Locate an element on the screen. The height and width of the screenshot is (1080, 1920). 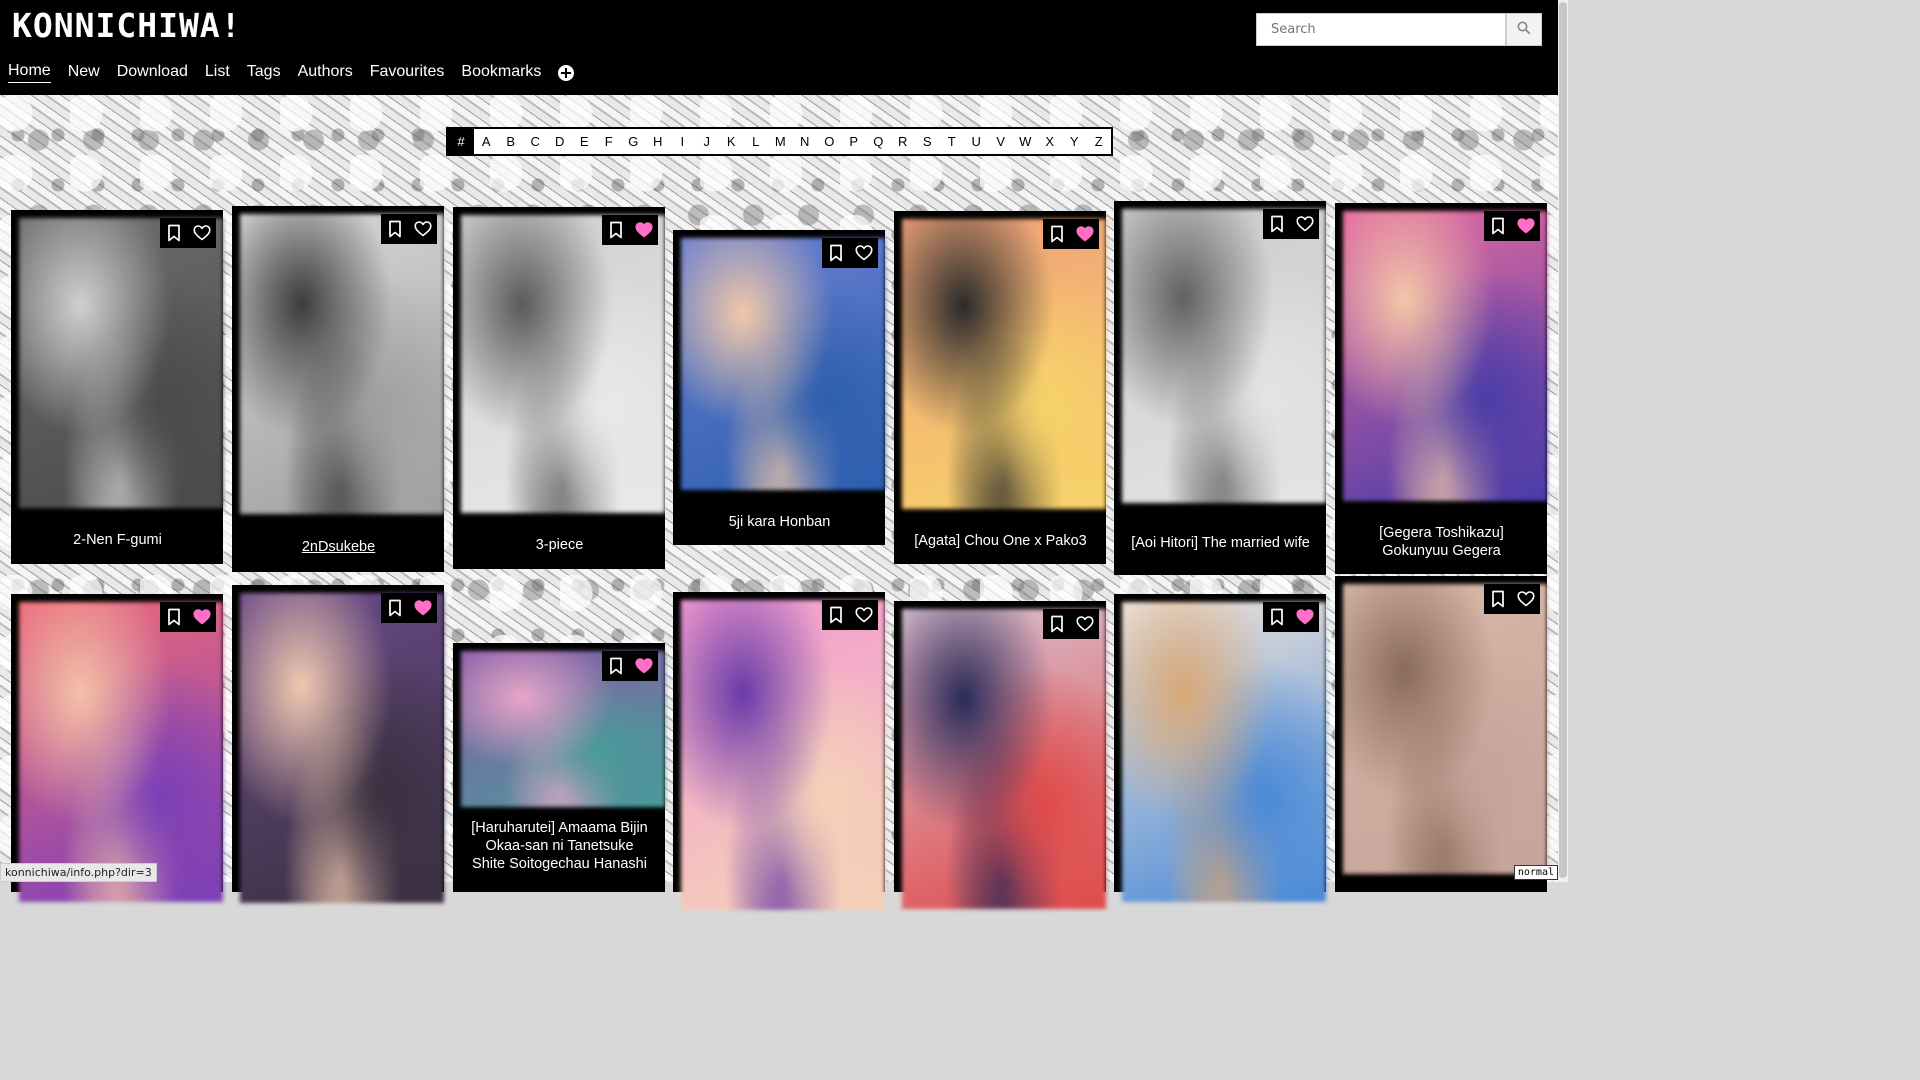
letter-filter-r: R is located at coordinates (902, 141).